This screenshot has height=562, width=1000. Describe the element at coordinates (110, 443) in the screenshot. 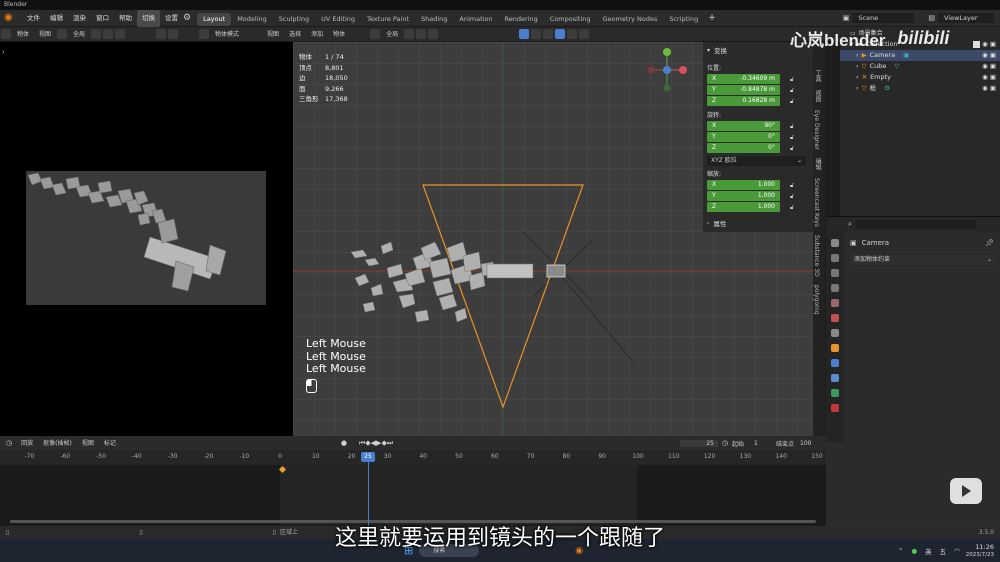

I see `timeline-menu-marker: 标记` at that location.